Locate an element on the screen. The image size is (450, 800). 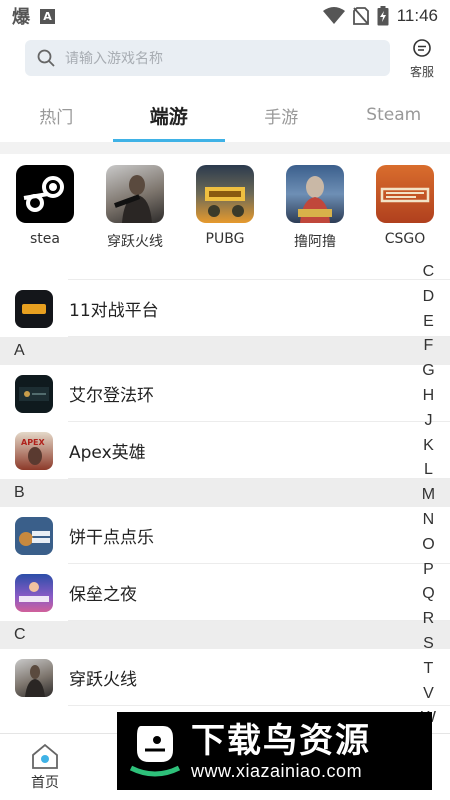
tab-label: Steam is located at coordinates (394, 115).